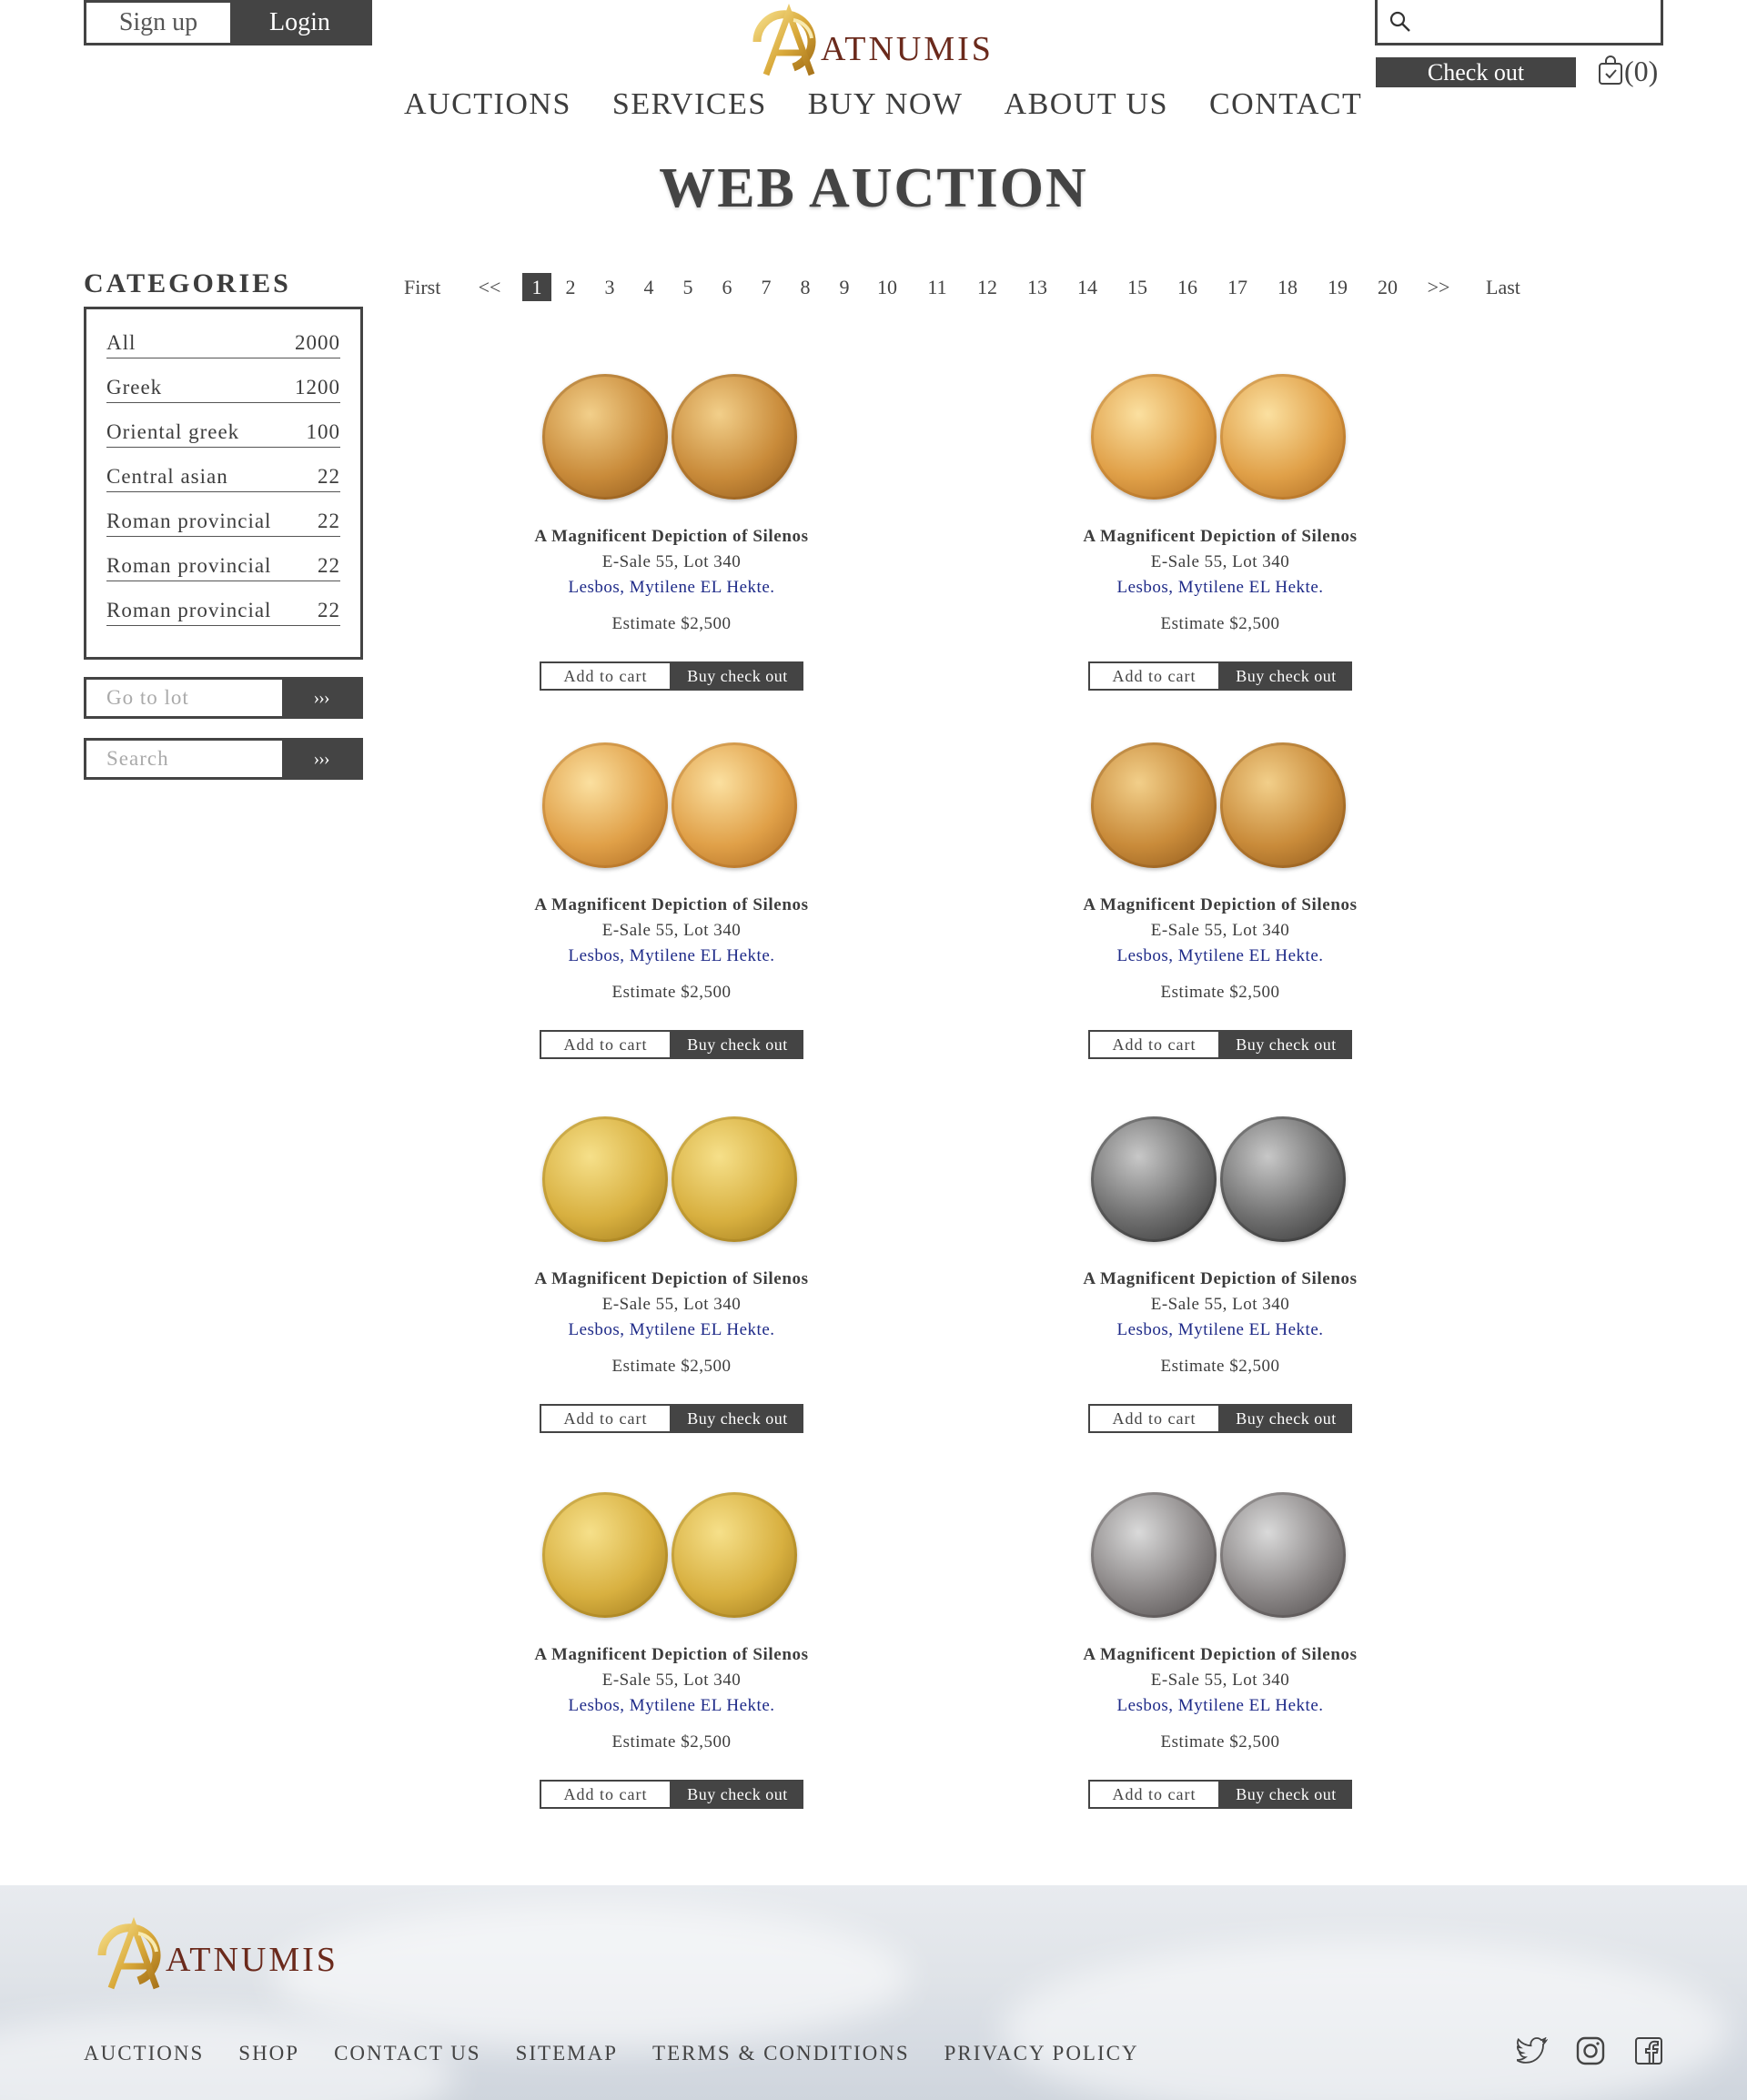  I want to click on footer-link-privacy: PRIVACY POLICY, so click(1042, 2053).